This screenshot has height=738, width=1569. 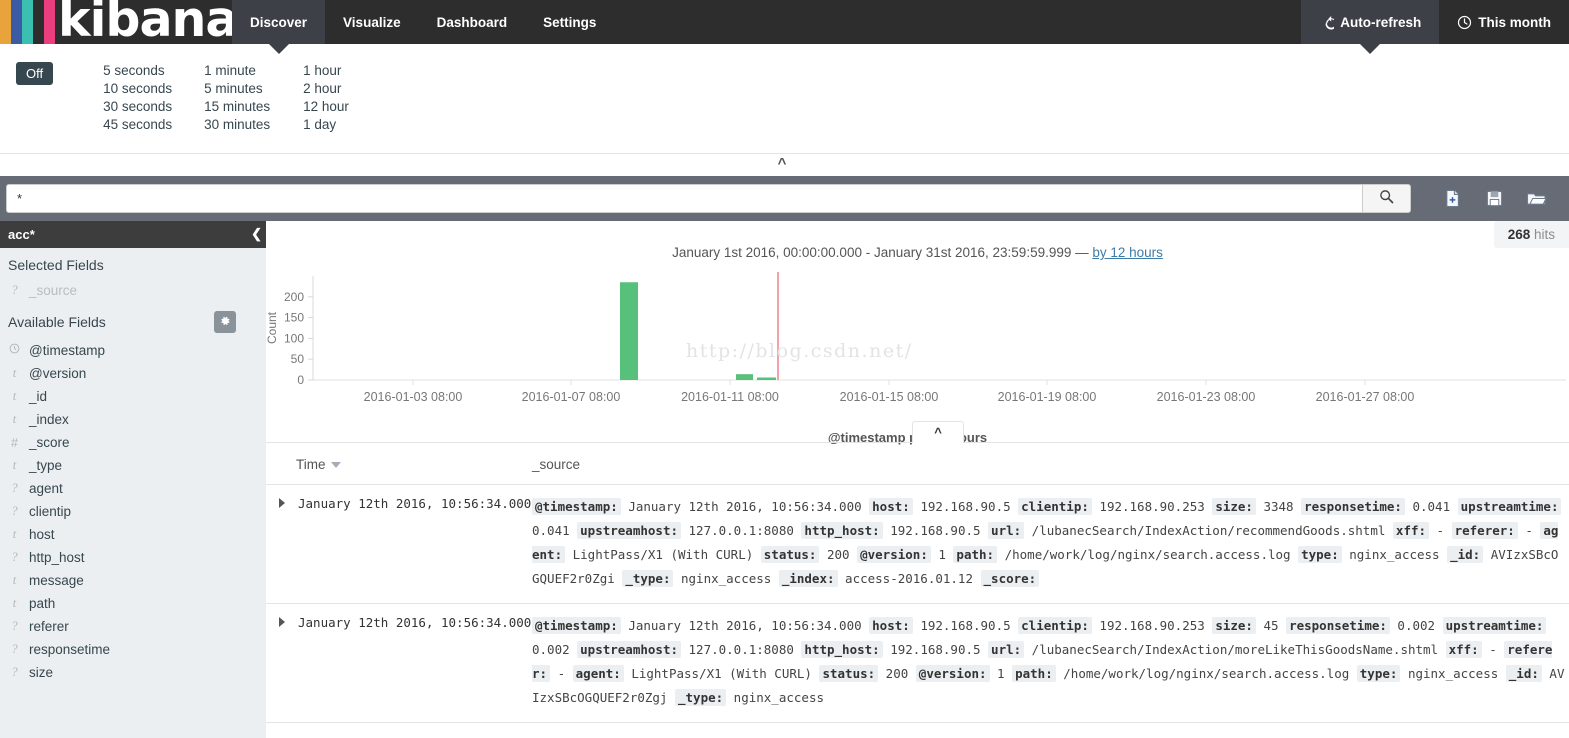 I want to click on new-search-icon, so click(x=1452, y=199).